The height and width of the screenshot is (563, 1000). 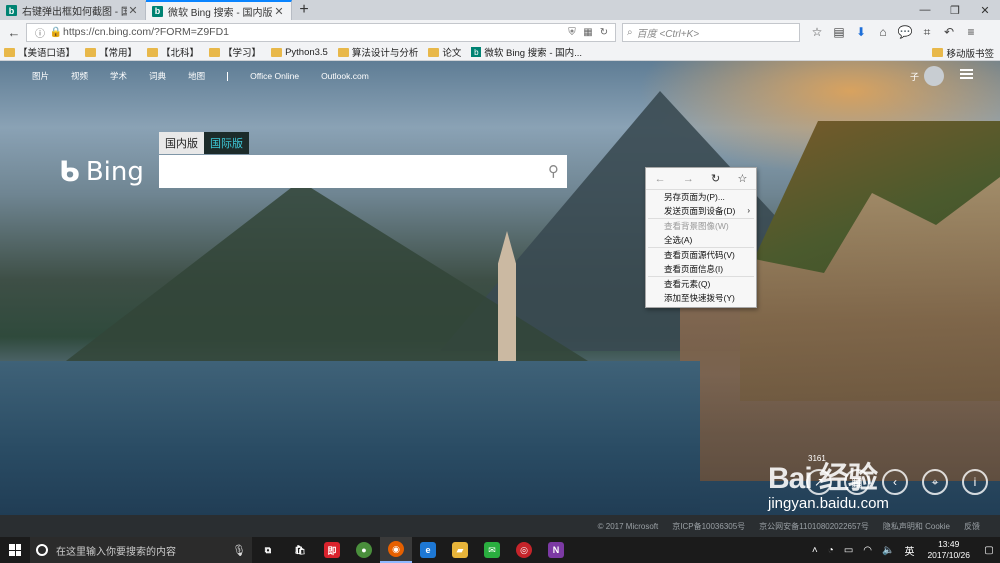 What do you see at coordinates (848, 550) in the screenshot?
I see `battery-icon: ▭` at bounding box center [848, 550].